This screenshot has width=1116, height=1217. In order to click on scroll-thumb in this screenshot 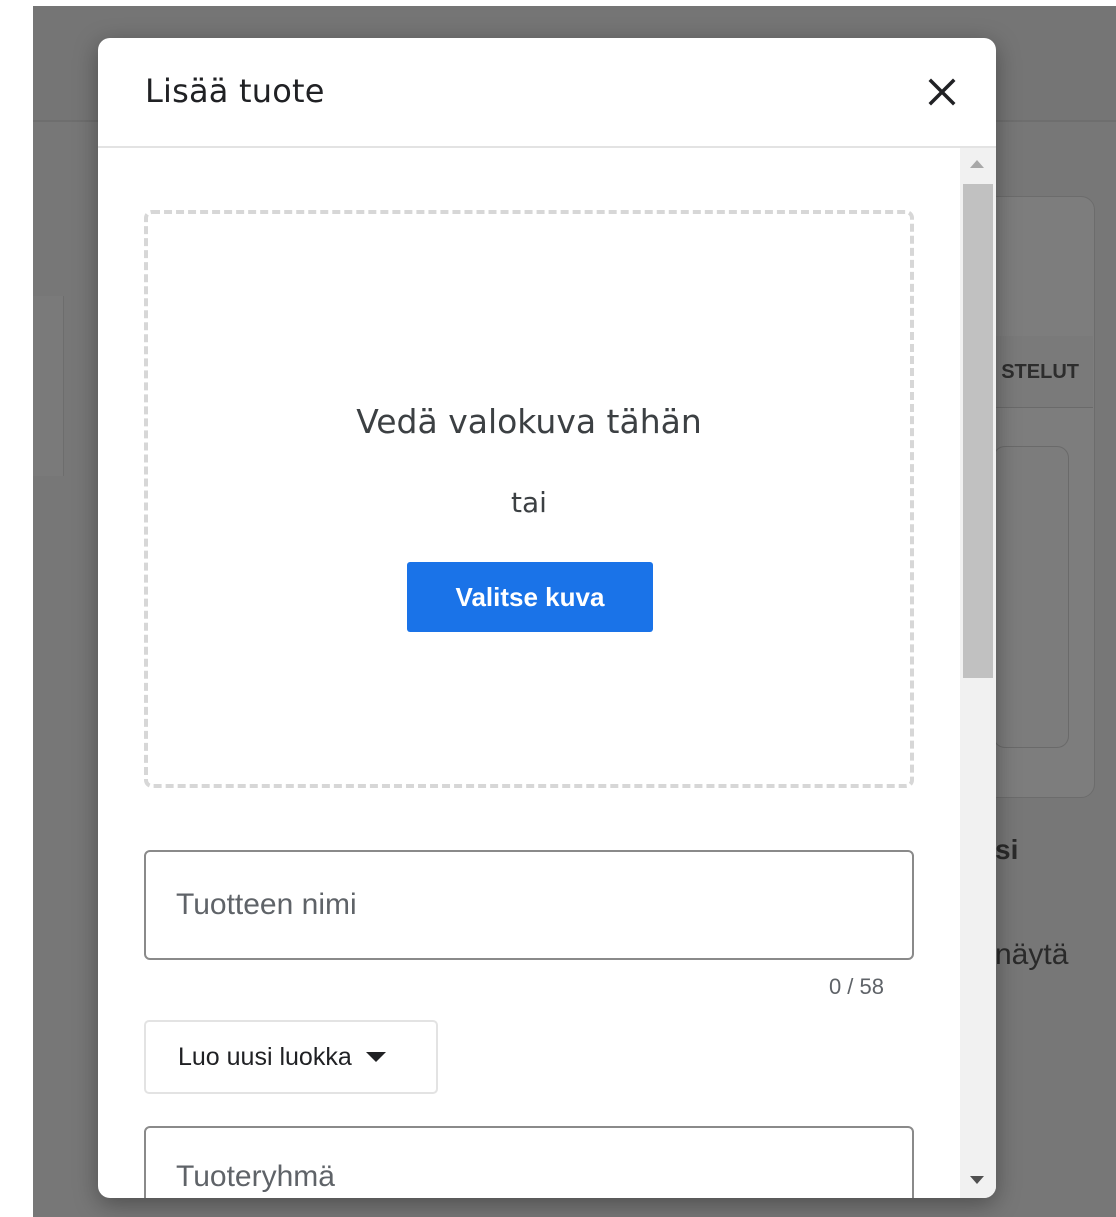, I will do `click(978, 431)`.